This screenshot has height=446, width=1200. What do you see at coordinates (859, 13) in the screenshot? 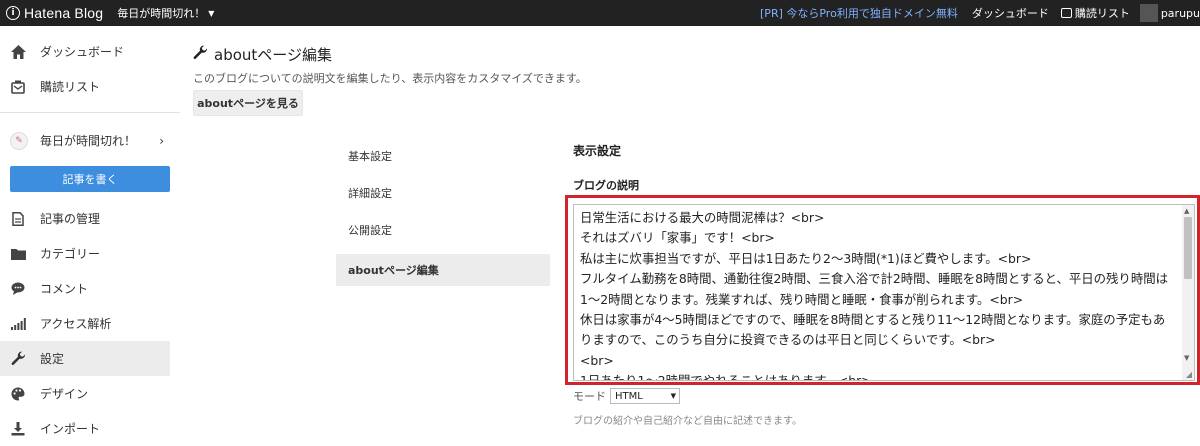
I see `pr-link: [PR] 今ならPro利用で独自ドメイン無料` at bounding box center [859, 13].